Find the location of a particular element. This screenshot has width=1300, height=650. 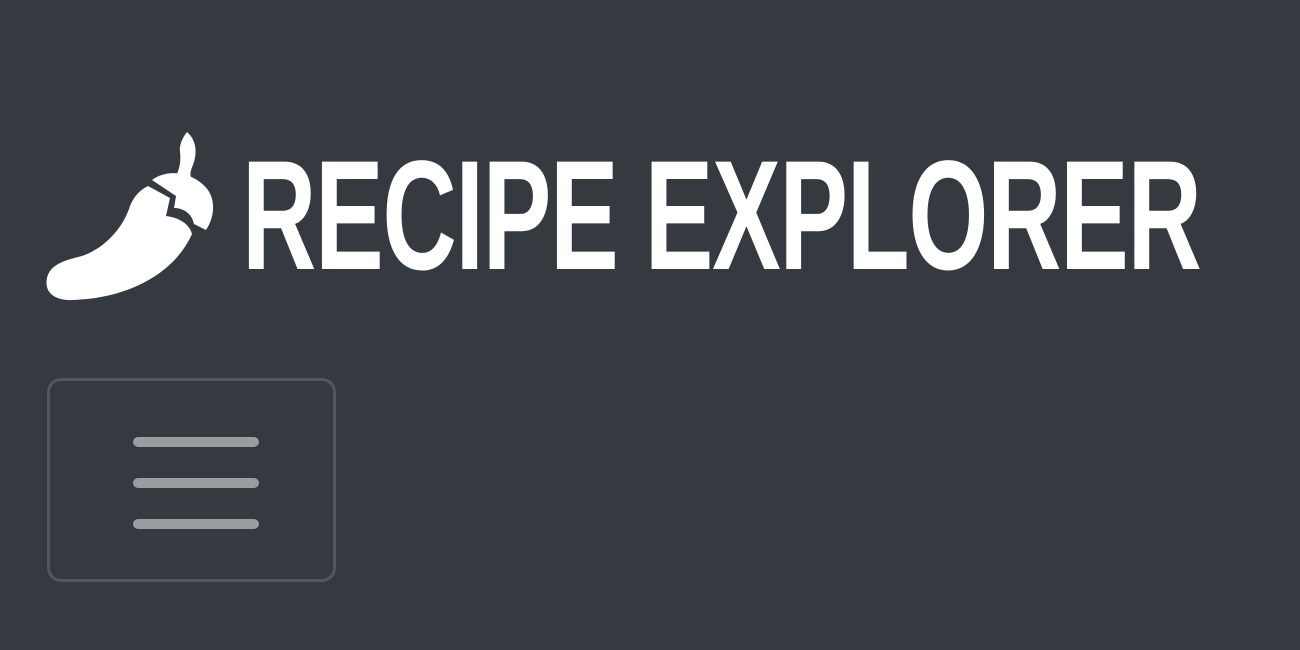

navbar-toggler-button is located at coordinates (191, 480).